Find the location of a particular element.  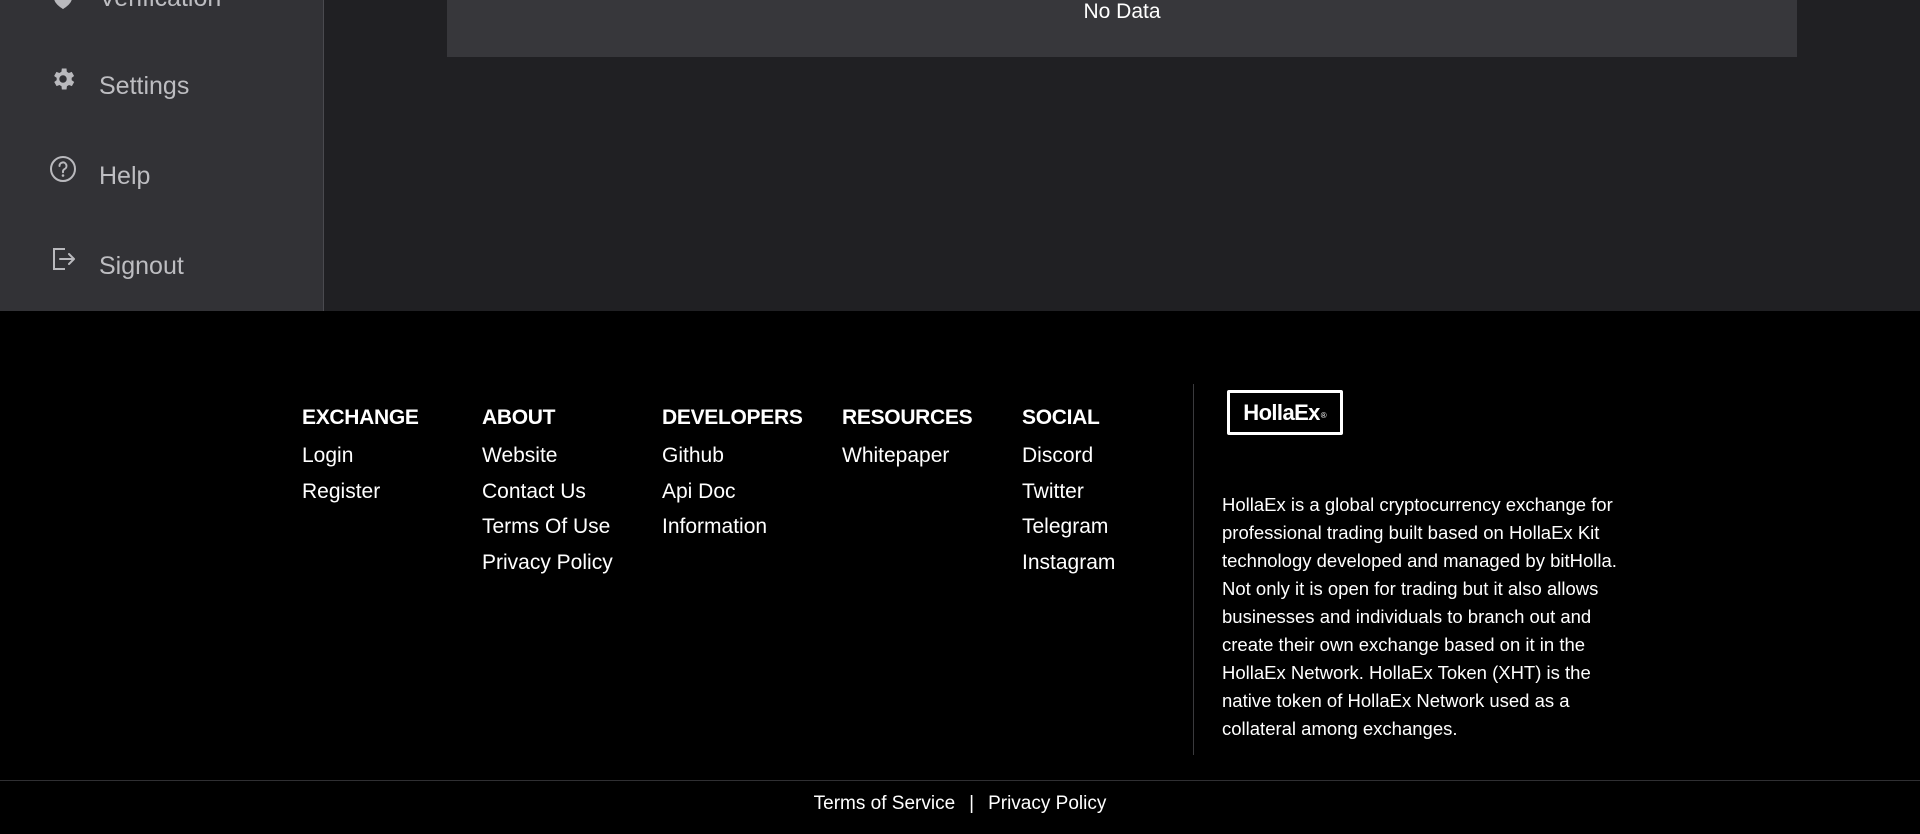

footer-link-discord: Discord is located at coordinates (1107, 461).